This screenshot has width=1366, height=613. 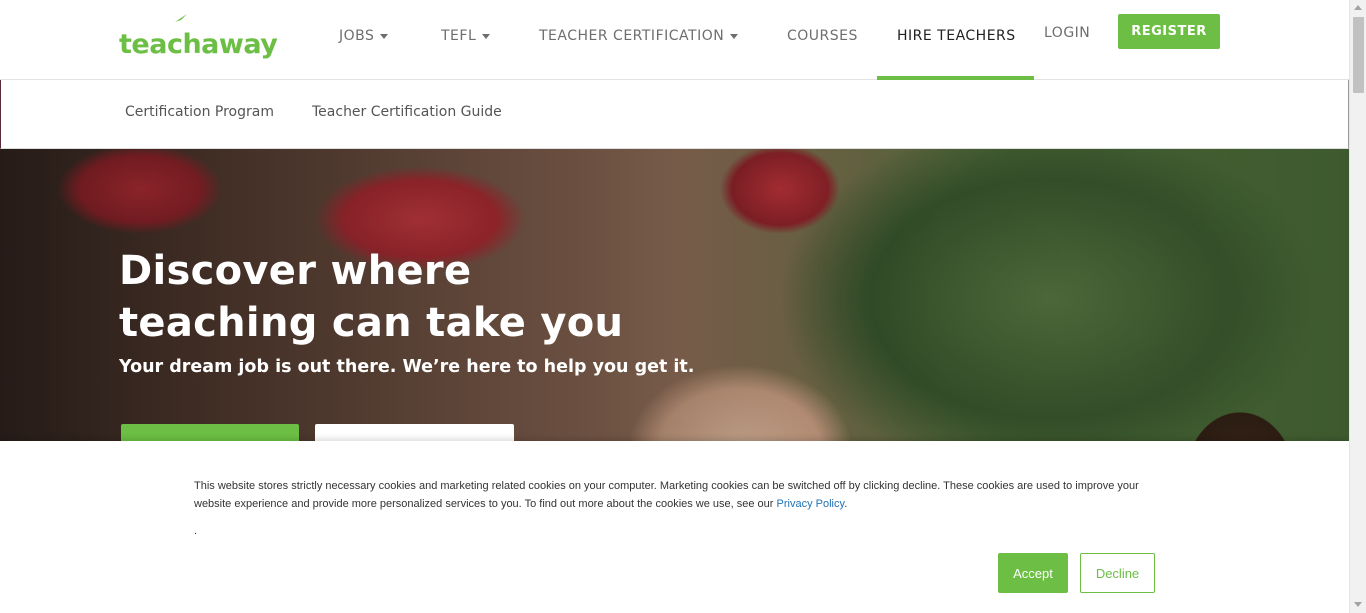 I want to click on nav-item-tefl: TEFL, so click(x=466, y=36).